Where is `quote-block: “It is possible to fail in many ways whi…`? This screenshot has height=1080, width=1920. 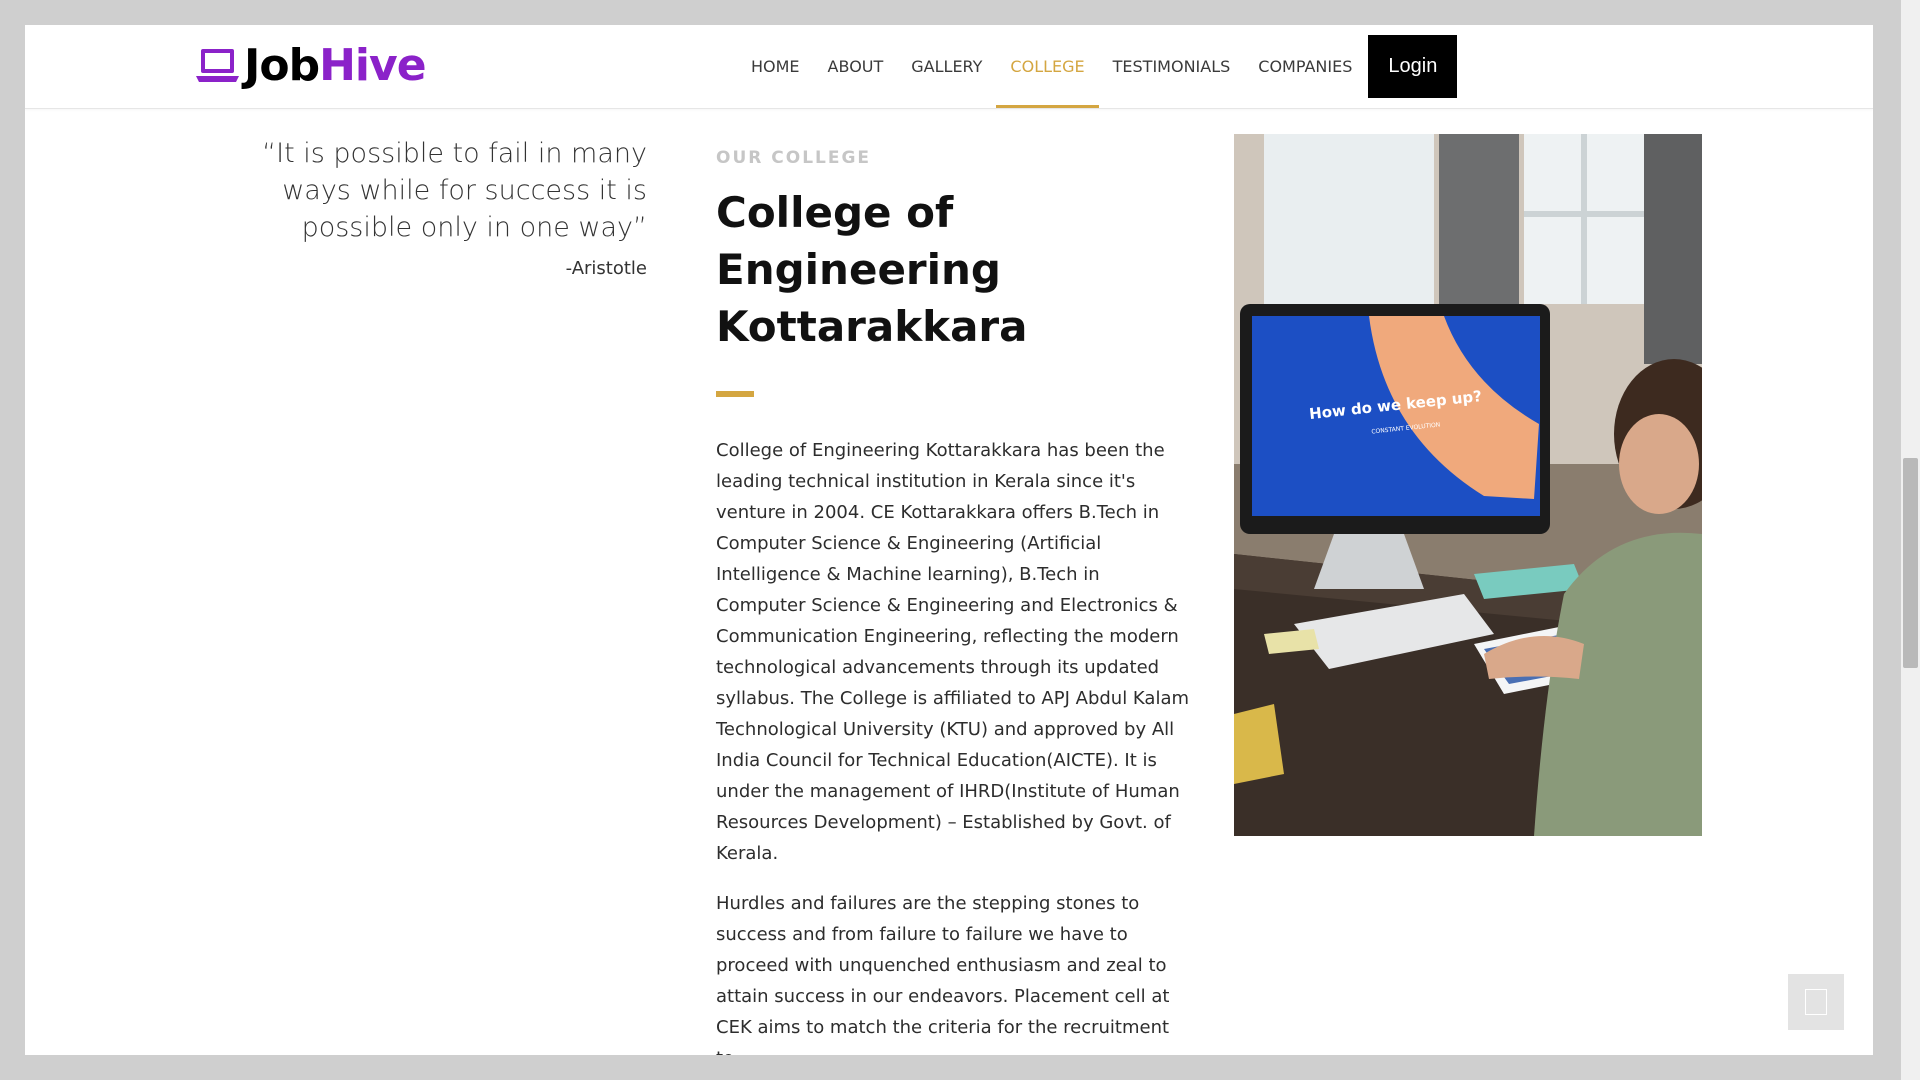
quote-block: “It is possible to fail in many ways whi… is located at coordinates (426, 207).